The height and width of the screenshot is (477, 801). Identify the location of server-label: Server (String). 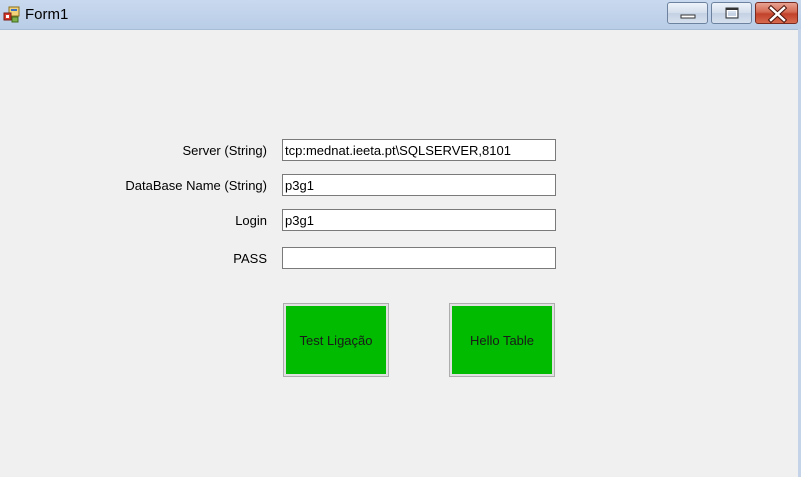
(224, 150).